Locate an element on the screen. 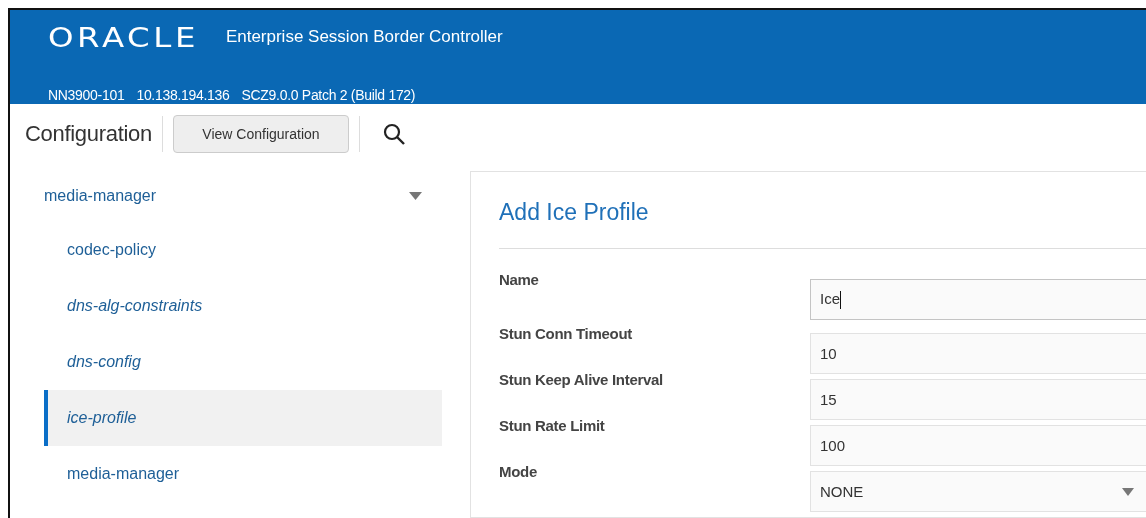  system-info: SCZ9.0.0 Patch 2 (Build 172) is located at coordinates (328, 95).